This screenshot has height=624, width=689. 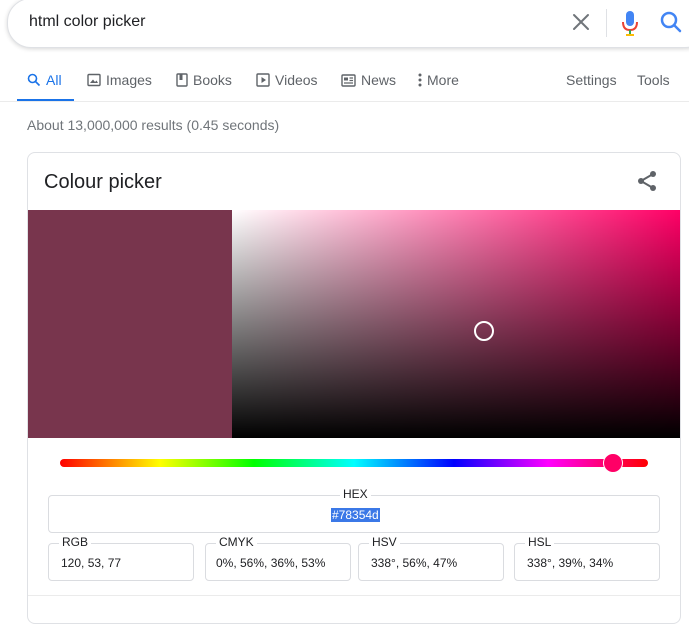 What do you see at coordinates (384, 542) in the screenshot?
I see `hsv-label: HSV` at bounding box center [384, 542].